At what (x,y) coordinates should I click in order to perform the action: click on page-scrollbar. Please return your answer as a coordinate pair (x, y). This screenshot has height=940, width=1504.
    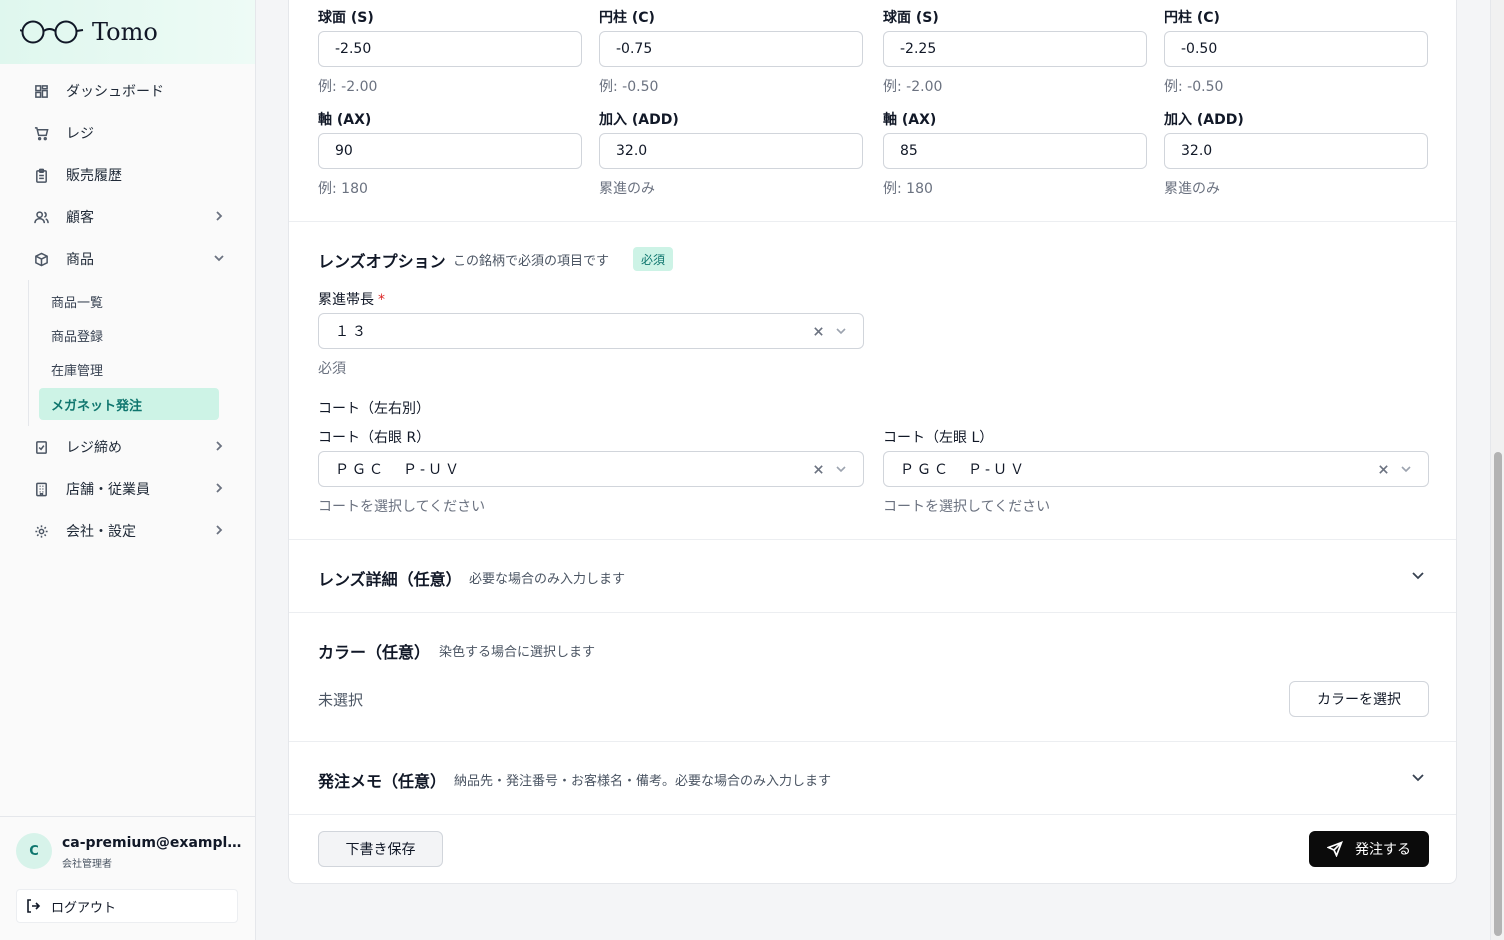
    Looking at the image, I should click on (1497, 470).